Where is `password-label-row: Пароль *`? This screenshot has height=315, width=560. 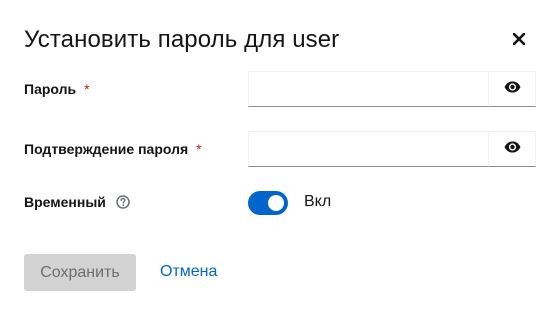 password-label-row: Пароль * is located at coordinates (57, 89).